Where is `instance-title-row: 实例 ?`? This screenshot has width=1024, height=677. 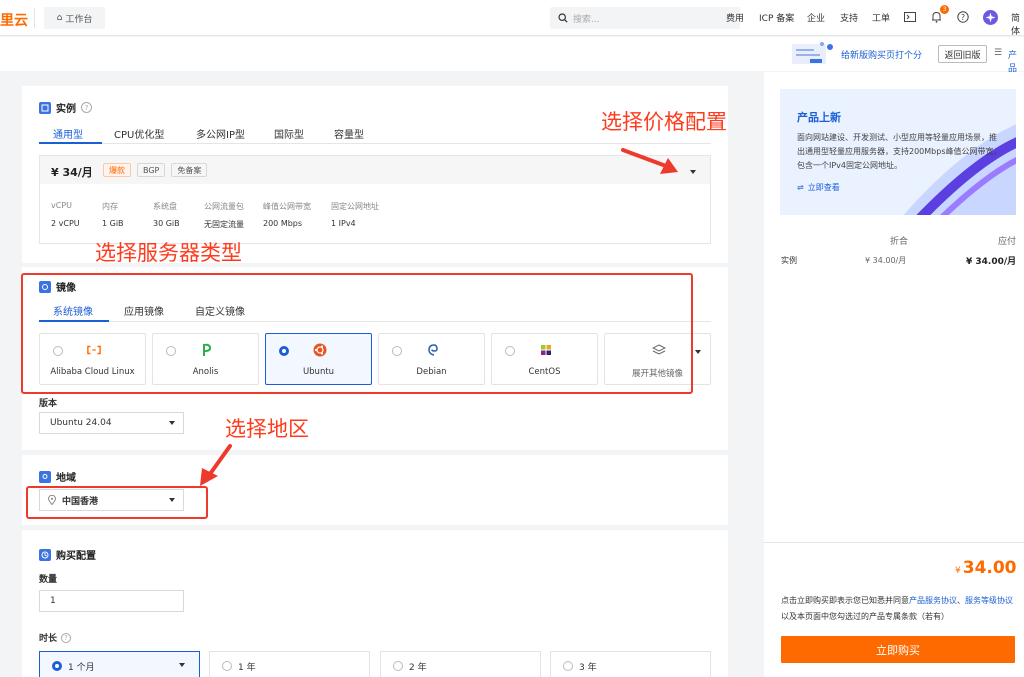
instance-title-row: 实例 ? is located at coordinates (65, 107).